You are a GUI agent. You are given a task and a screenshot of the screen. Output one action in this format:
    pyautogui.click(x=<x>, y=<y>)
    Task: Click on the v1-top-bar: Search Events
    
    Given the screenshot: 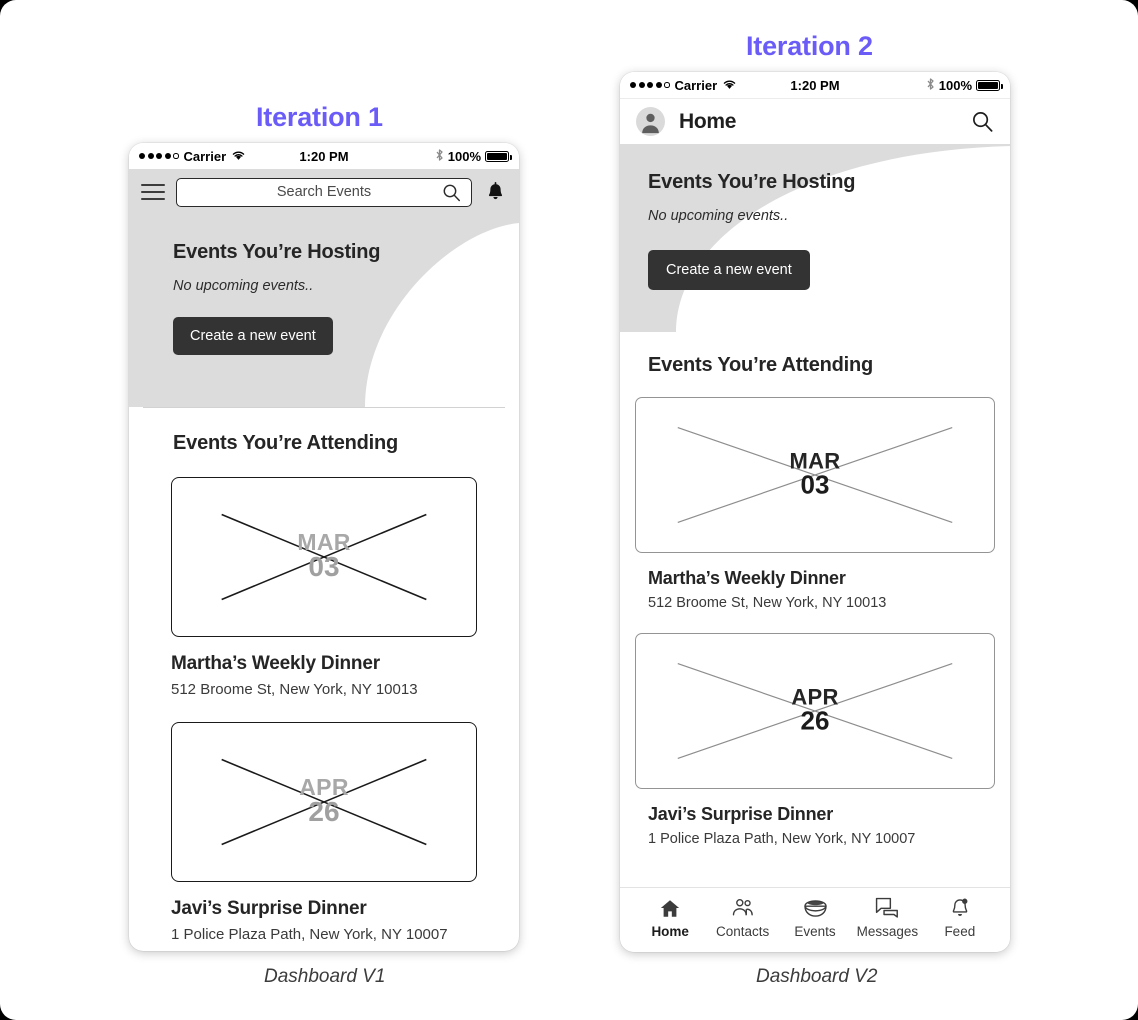 What is the action you would take?
    pyautogui.click(x=324, y=192)
    